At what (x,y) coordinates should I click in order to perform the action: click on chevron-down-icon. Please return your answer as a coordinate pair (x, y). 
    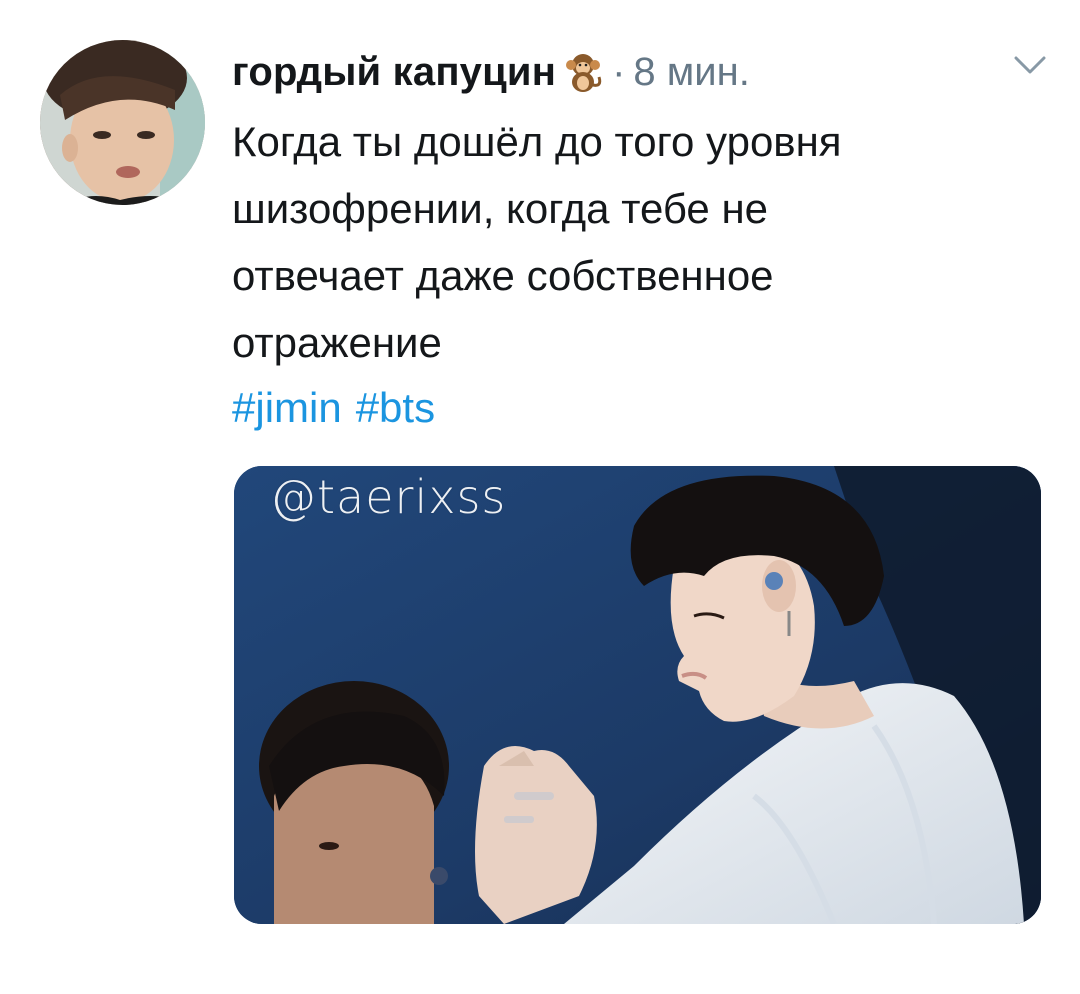
    Looking at the image, I should click on (1030, 65).